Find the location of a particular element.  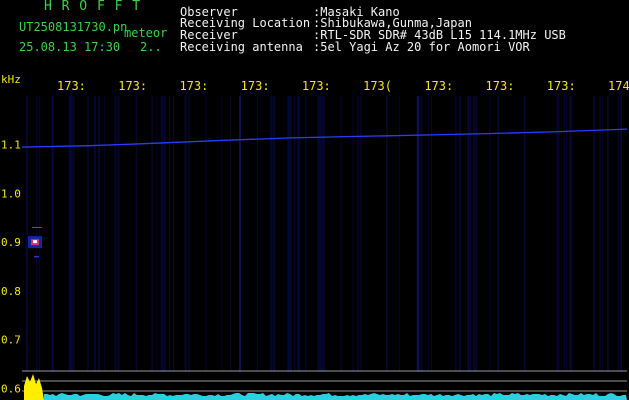

y-tick-label: 1.0 is located at coordinates (11, 193).